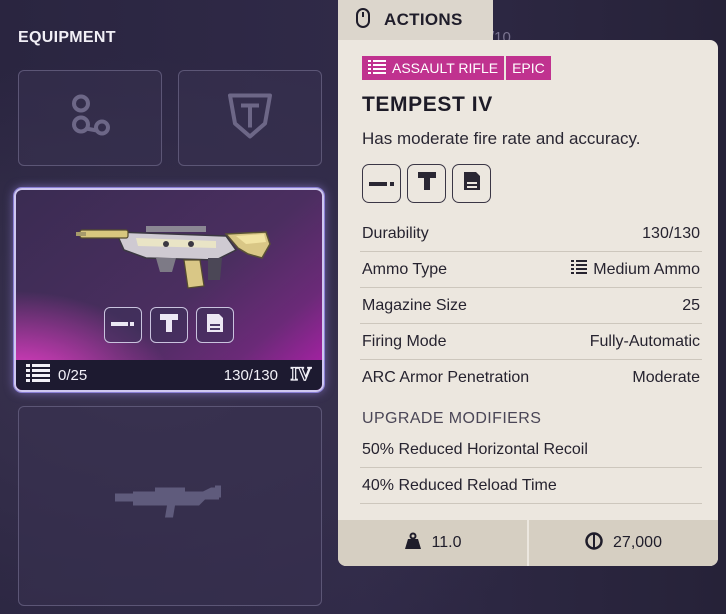 This screenshot has width=726, height=614. I want to click on upgrade-modifiers-heading: UPGRADE MODIFIERS, so click(452, 418).